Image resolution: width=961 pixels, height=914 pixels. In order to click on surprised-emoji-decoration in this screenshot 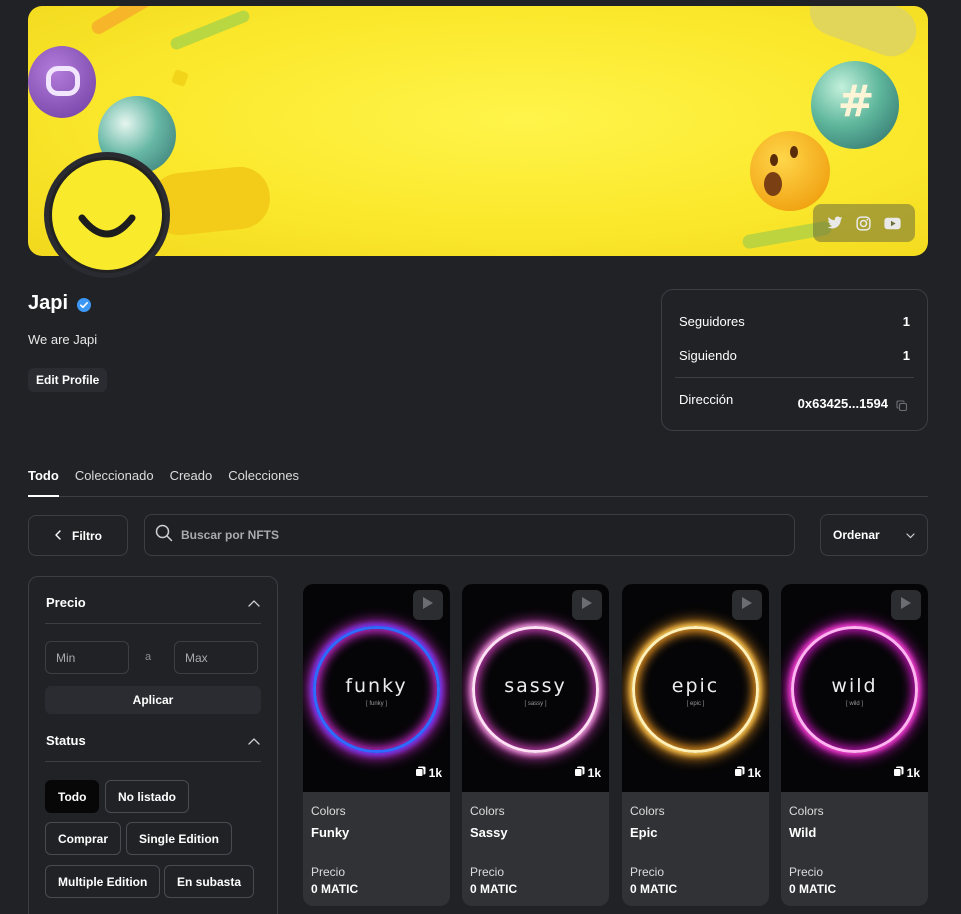, I will do `click(790, 171)`.